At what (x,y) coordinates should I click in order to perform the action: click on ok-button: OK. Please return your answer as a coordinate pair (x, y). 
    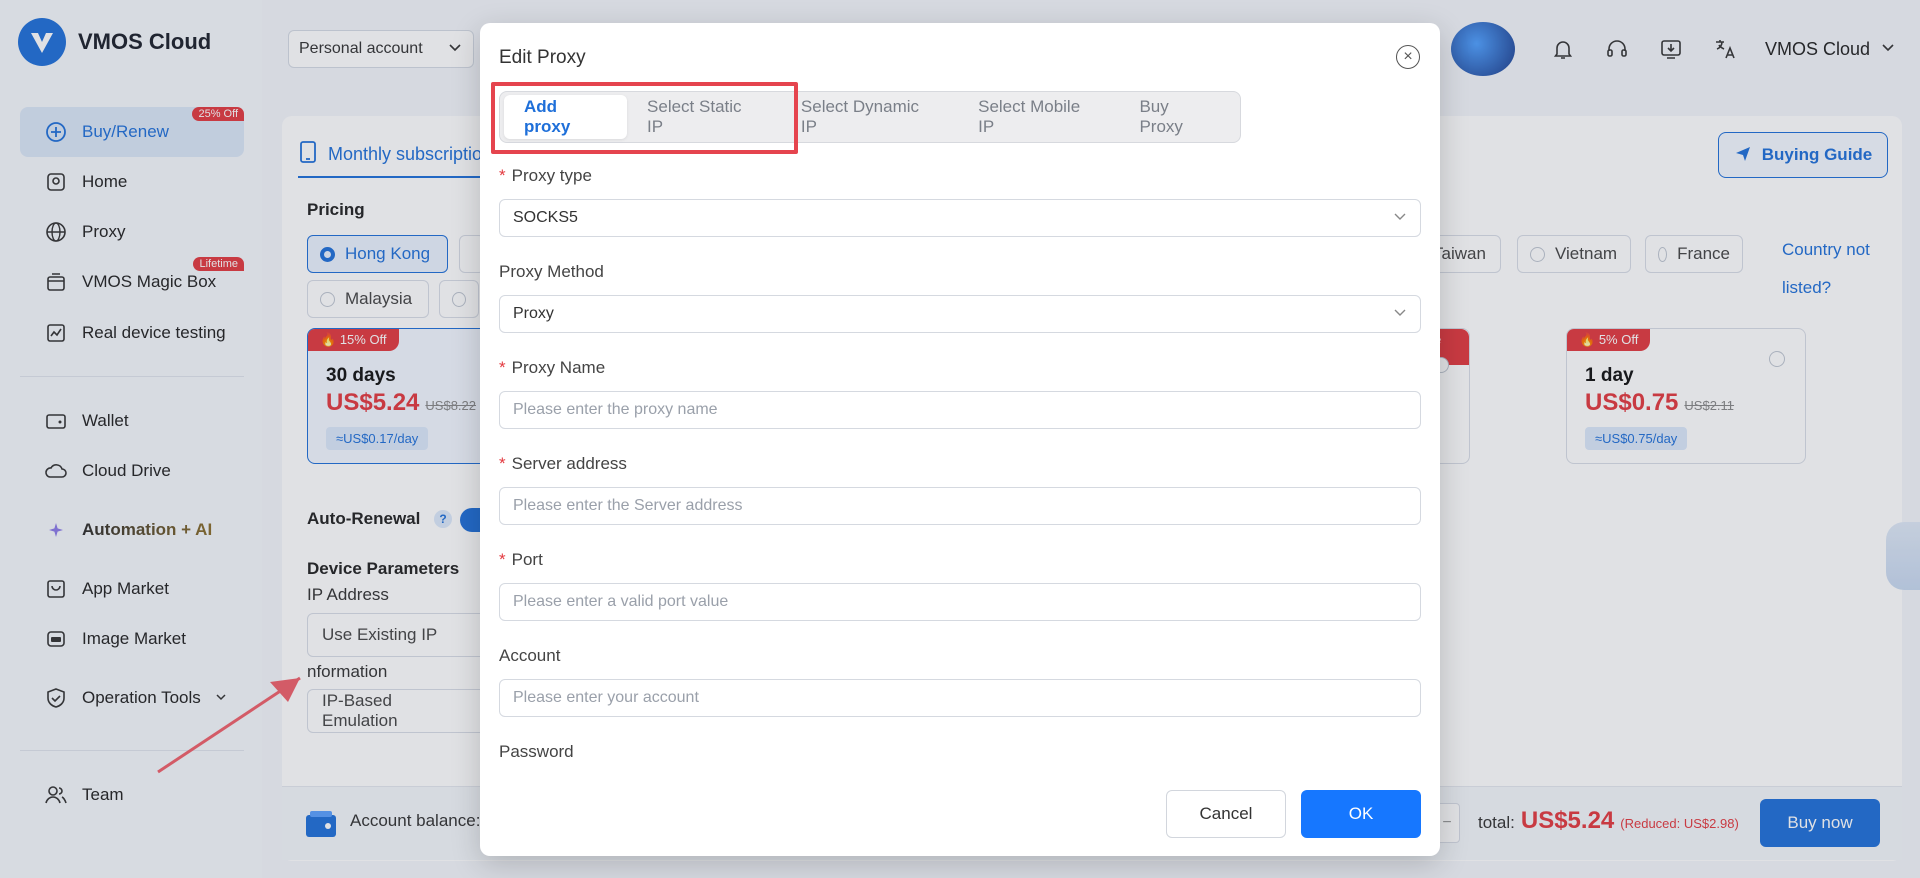
    Looking at the image, I should click on (1361, 814).